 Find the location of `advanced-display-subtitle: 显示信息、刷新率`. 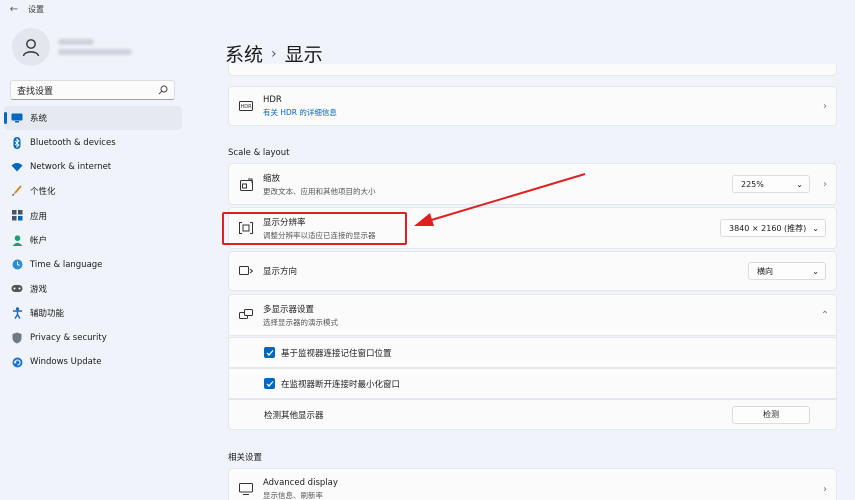

advanced-display-subtitle: 显示信息、刷新率 is located at coordinates (293, 495).